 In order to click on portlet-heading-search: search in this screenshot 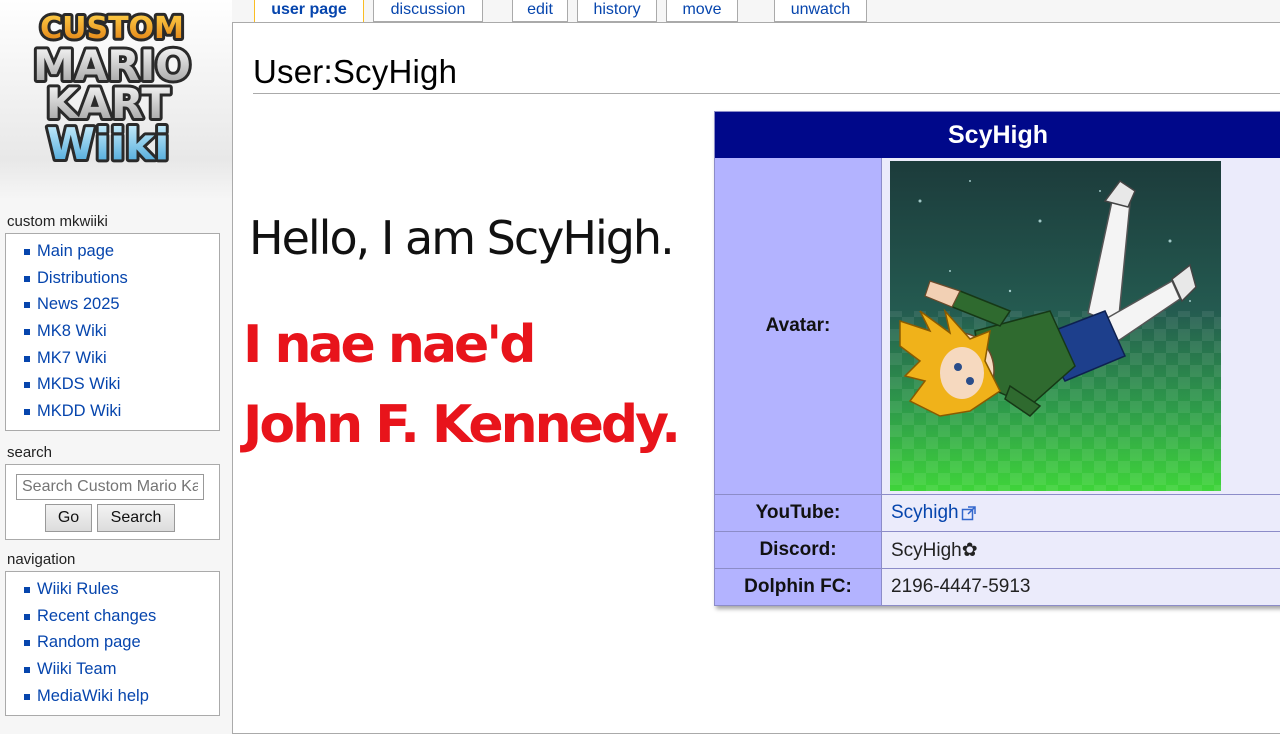, I will do `click(30, 452)`.